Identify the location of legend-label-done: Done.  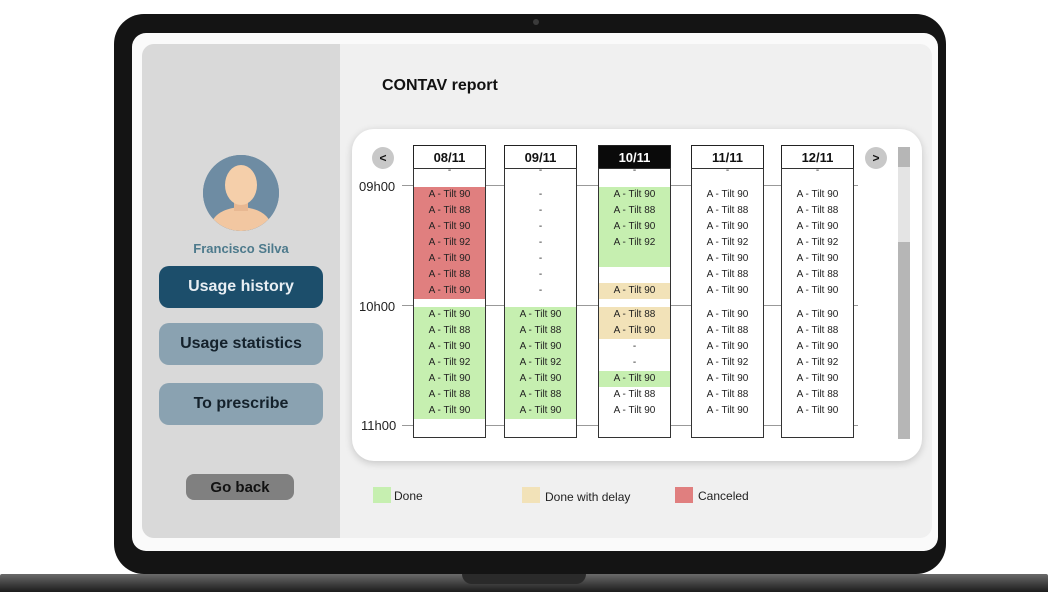
(408, 496).